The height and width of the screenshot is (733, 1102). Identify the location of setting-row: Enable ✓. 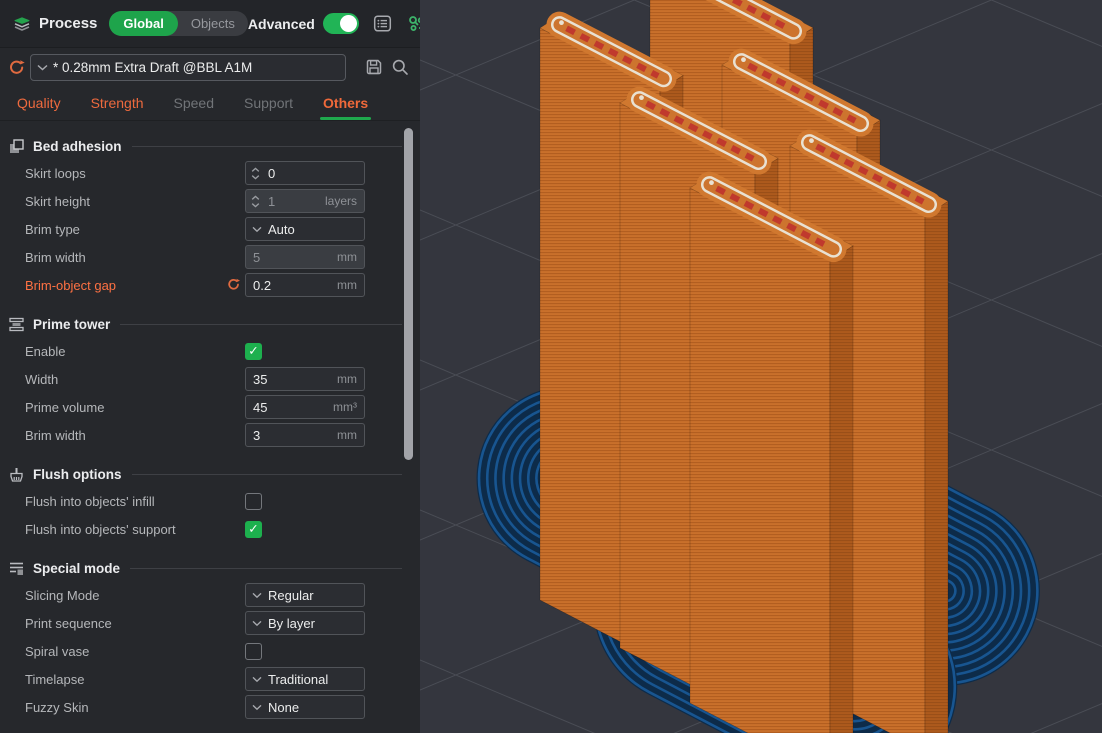
(210, 351).